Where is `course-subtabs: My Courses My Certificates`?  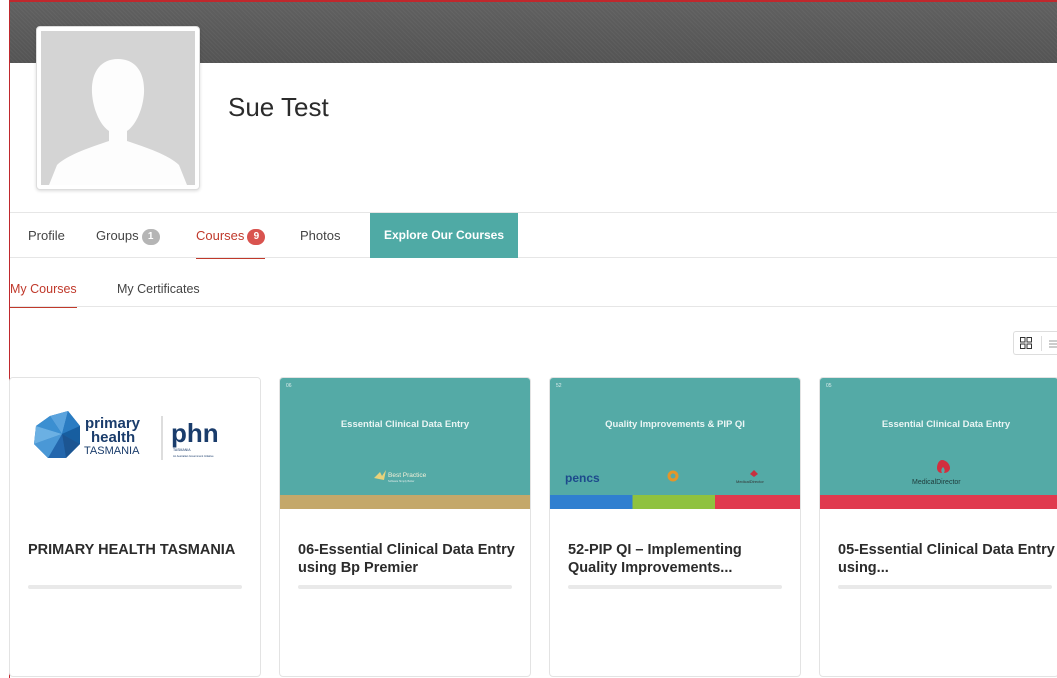
course-subtabs: My Courses My Certificates is located at coordinates (533, 290).